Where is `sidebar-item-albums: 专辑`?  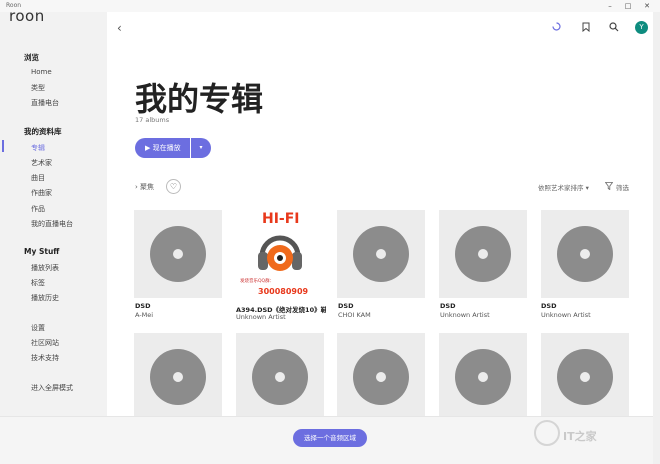
sidebar-item-albums: 专辑 is located at coordinates (38, 148).